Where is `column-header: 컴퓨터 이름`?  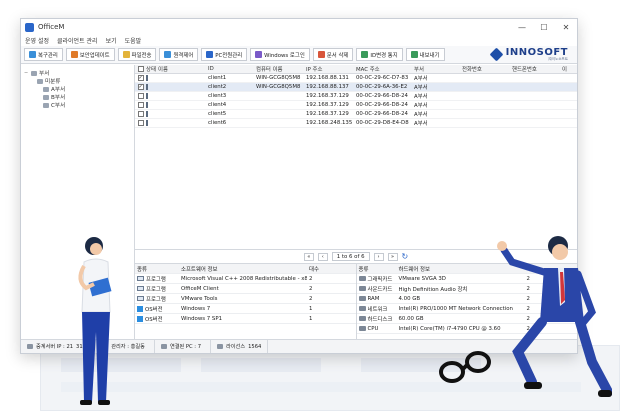 column-header: 컴퓨터 이름 is located at coordinates (279, 69).